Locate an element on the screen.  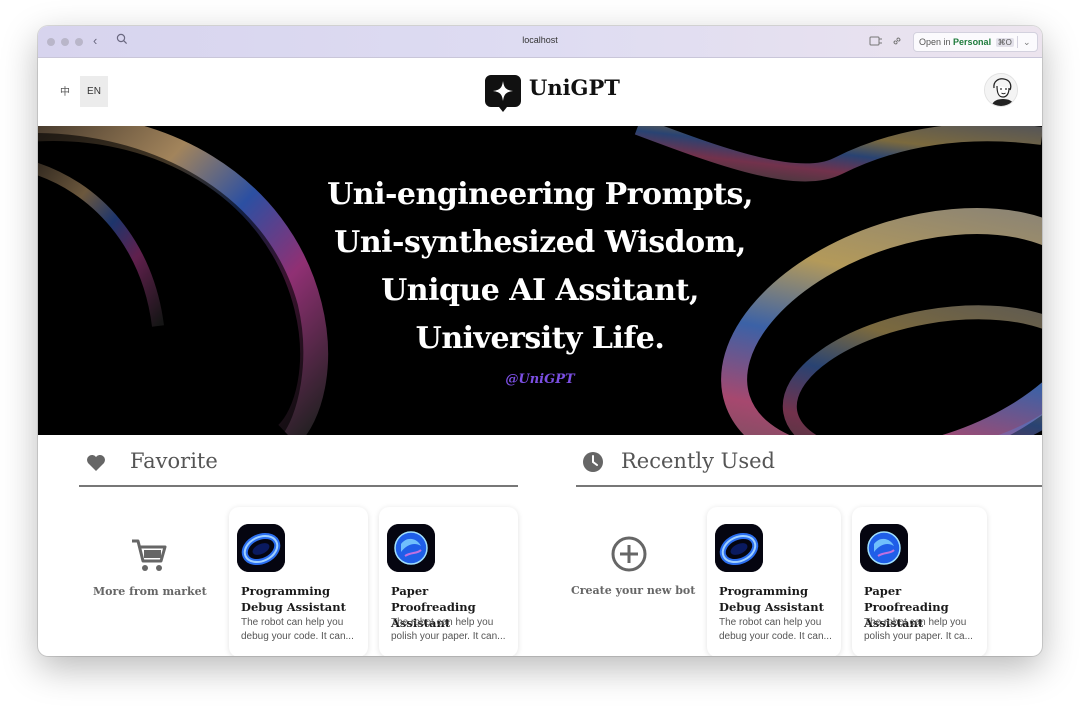
lang-en-button: EN is located at coordinates (94, 91).